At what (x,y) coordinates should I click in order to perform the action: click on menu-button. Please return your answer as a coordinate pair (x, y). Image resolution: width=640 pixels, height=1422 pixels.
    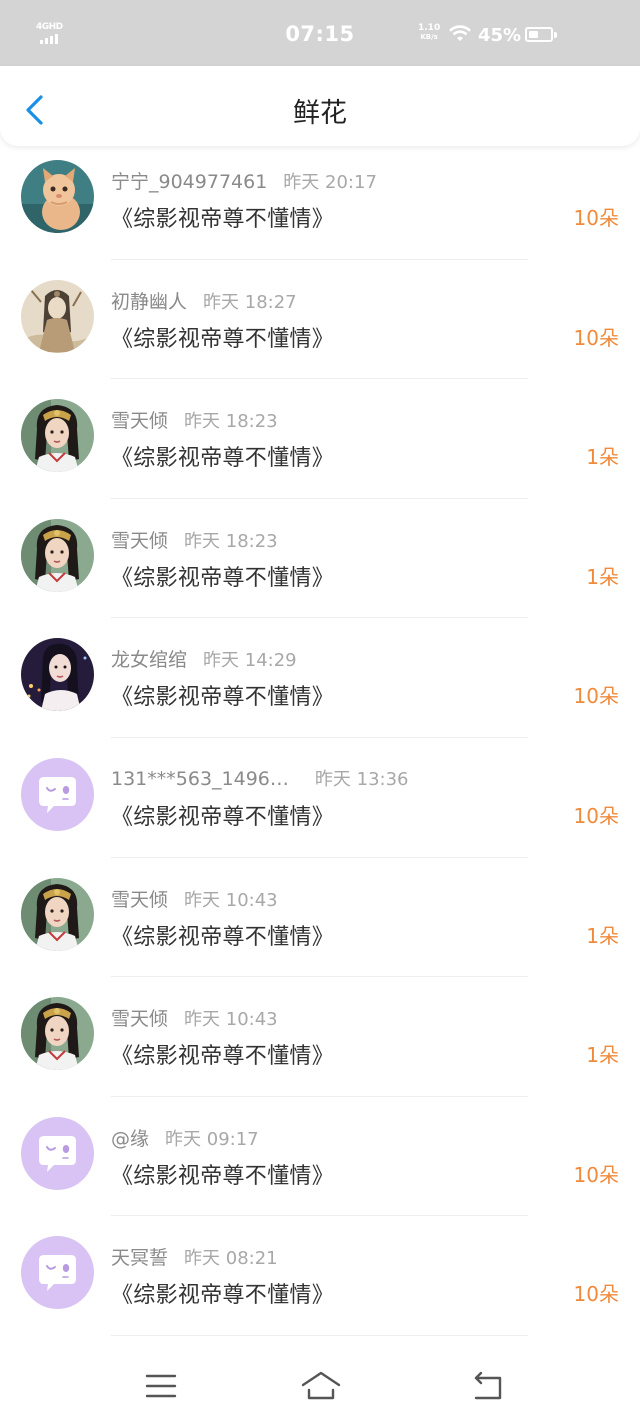
    Looking at the image, I should click on (161, 1386).